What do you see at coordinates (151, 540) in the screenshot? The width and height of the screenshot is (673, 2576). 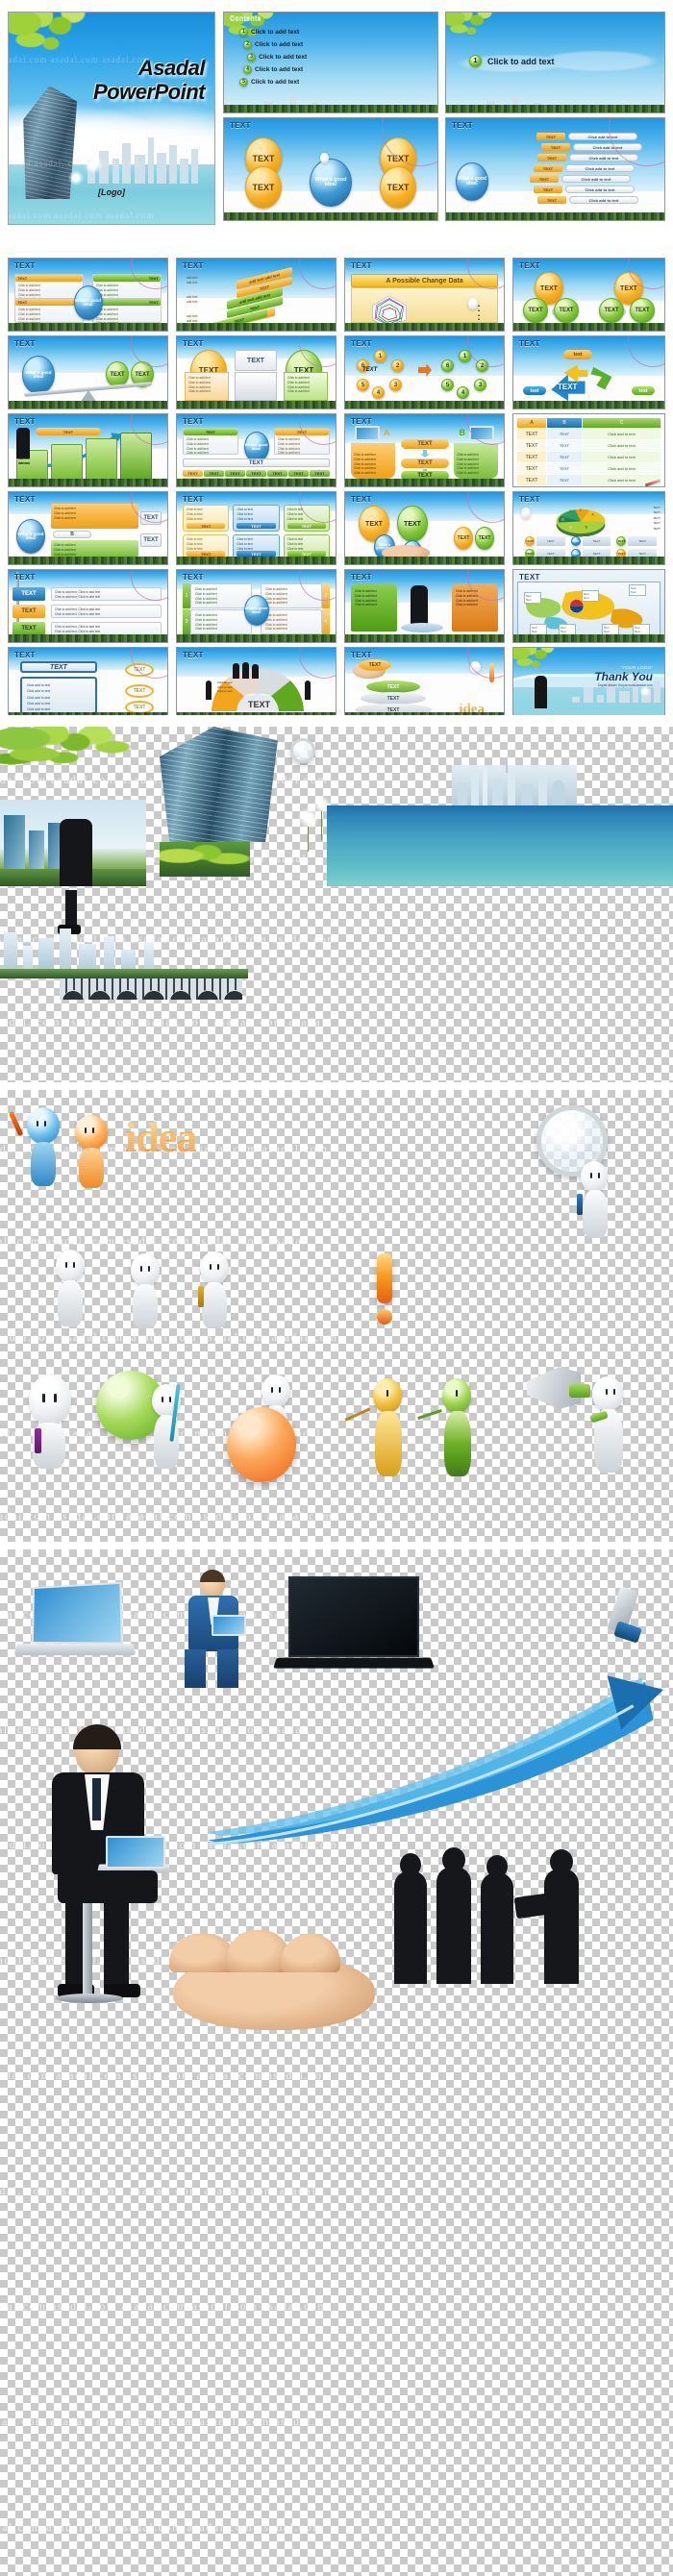 I see `tag: TEXT` at bounding box center [151, 540].